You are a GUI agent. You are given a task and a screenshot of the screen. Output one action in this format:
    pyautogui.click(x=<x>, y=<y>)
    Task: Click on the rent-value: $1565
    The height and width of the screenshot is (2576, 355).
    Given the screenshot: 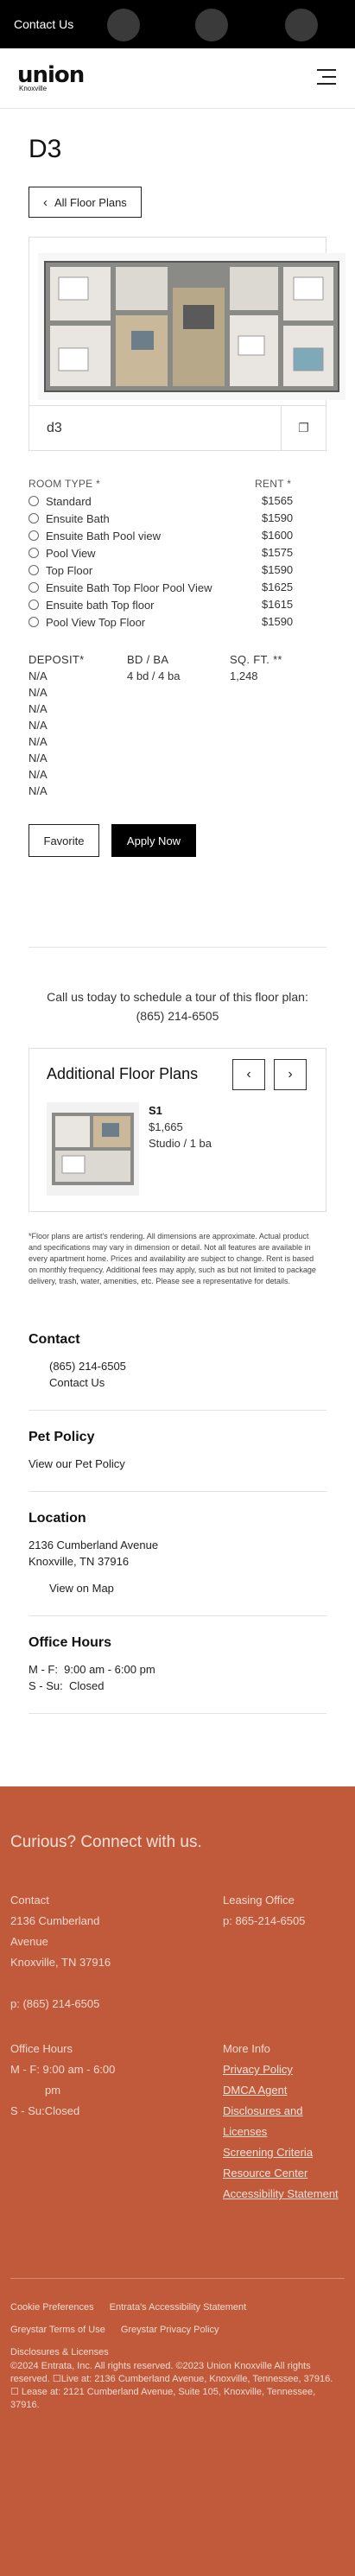 What is the action you would take?
    pyautogui.click(x=278, y=500)
    